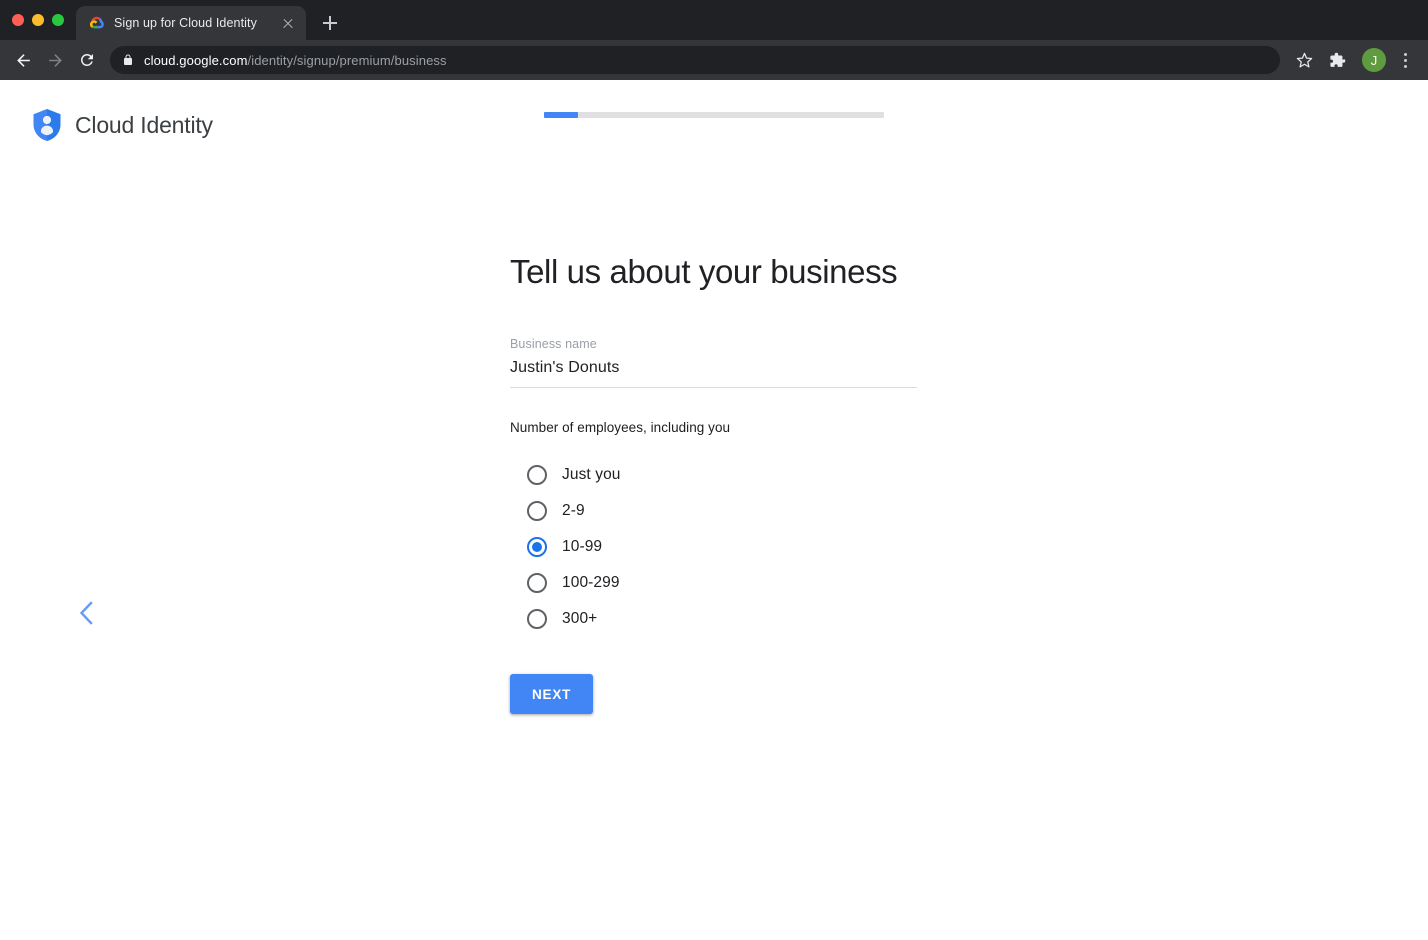 The width and height of the screenshot is (1428, 940). Describe the element at coordinates (347, 60) in the screenshot. I see `url-path: /identity/signup/premium/business` at that location.